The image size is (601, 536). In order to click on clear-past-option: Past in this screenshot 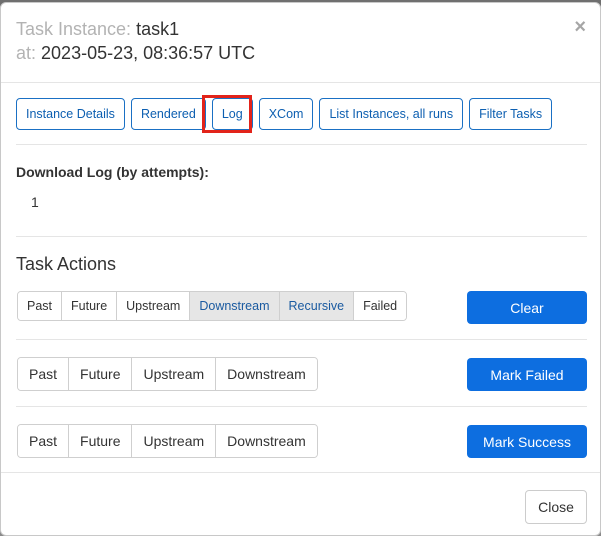, I will do `click(40, 306)`.